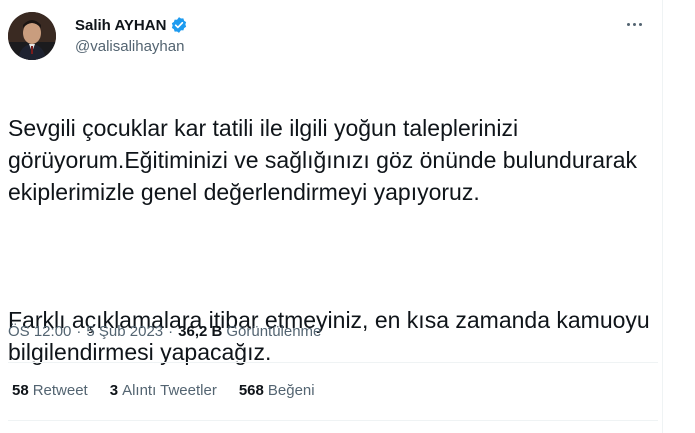 This screenshot has height=433, width=695. Describe the element at coordinates (333, 362) in the screenshot. I see `divider-top` at that location.